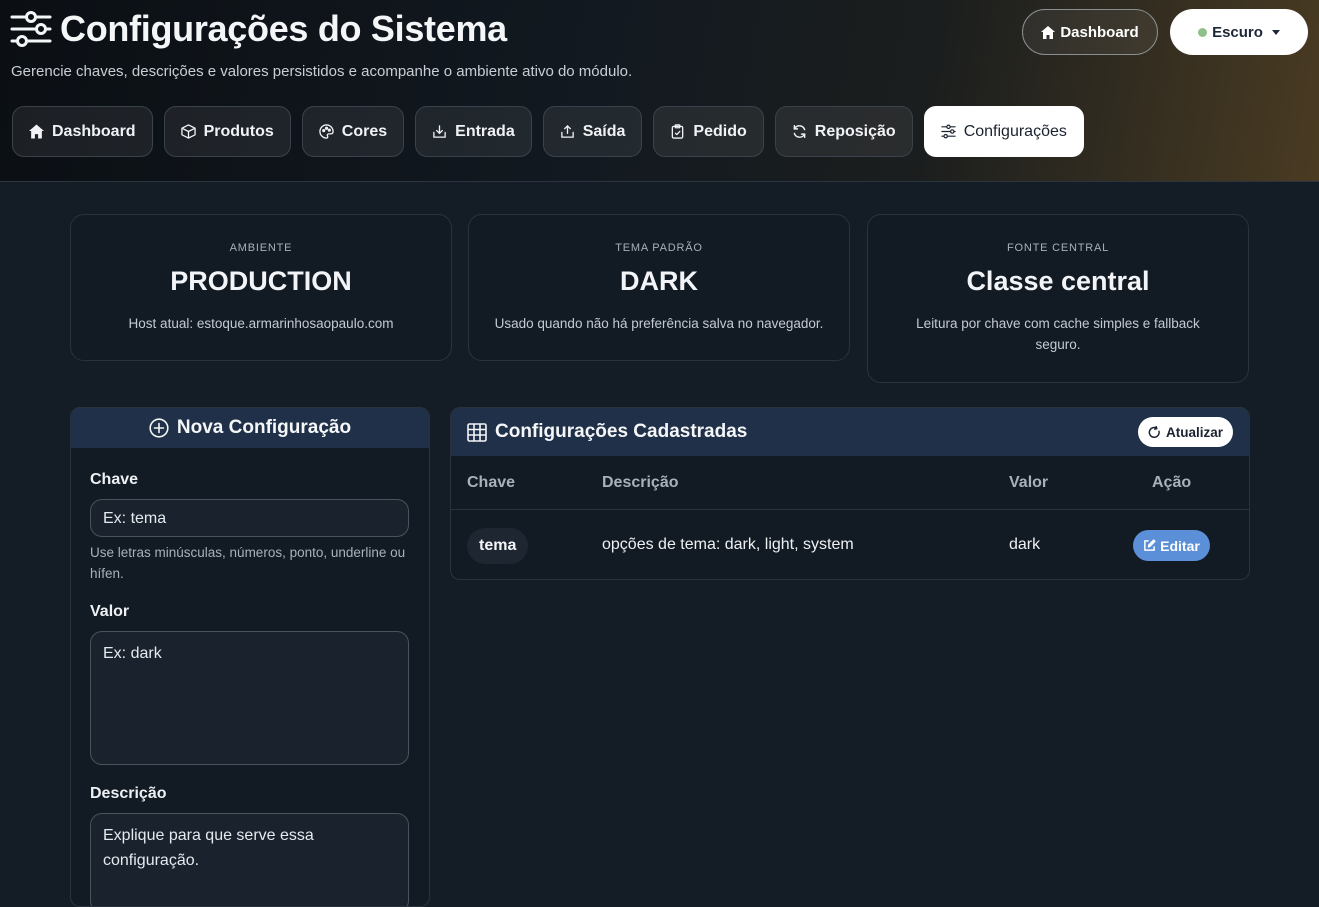 This screenshot has height=907, width=1319. I want to click on card-label: AMBIENTE, so click(261, 248).